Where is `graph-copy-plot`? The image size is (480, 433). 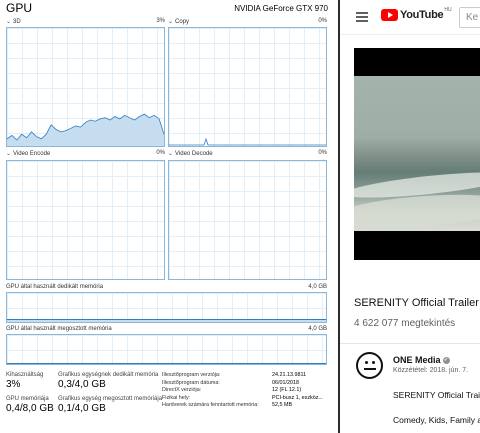 graph-copy-plot is located at coordinates (247, 141).